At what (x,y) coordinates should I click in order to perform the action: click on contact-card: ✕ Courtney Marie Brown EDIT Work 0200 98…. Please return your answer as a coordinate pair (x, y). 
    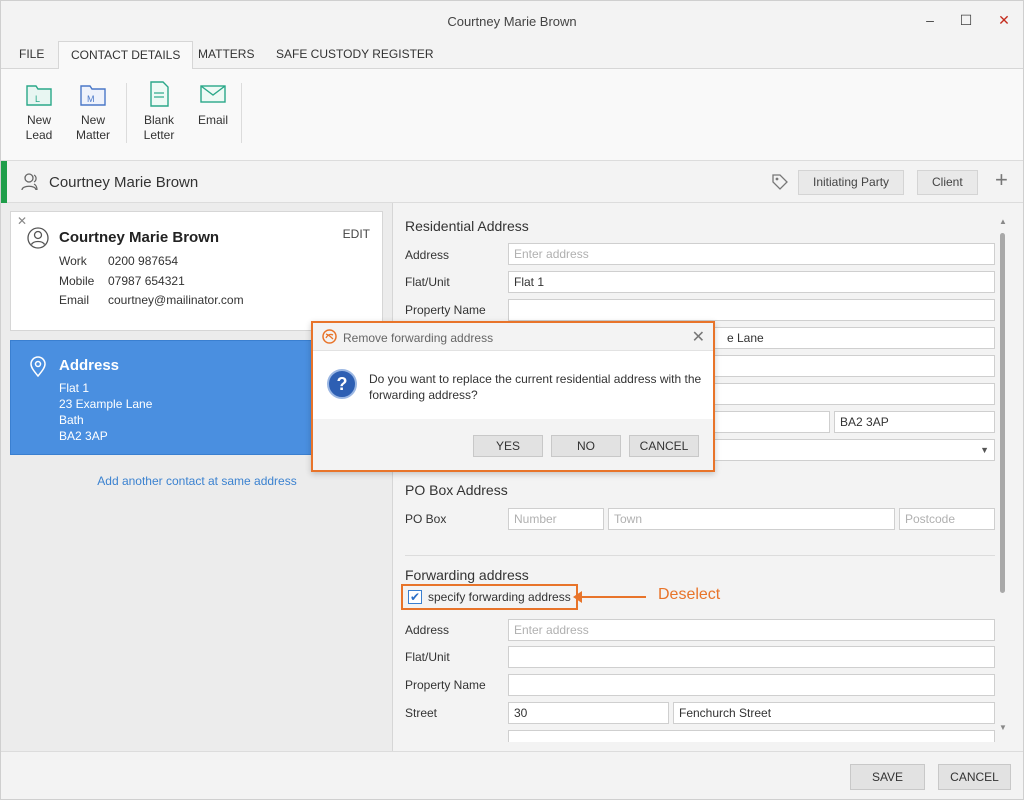
    Looking at the image, I should click on (196, 271).